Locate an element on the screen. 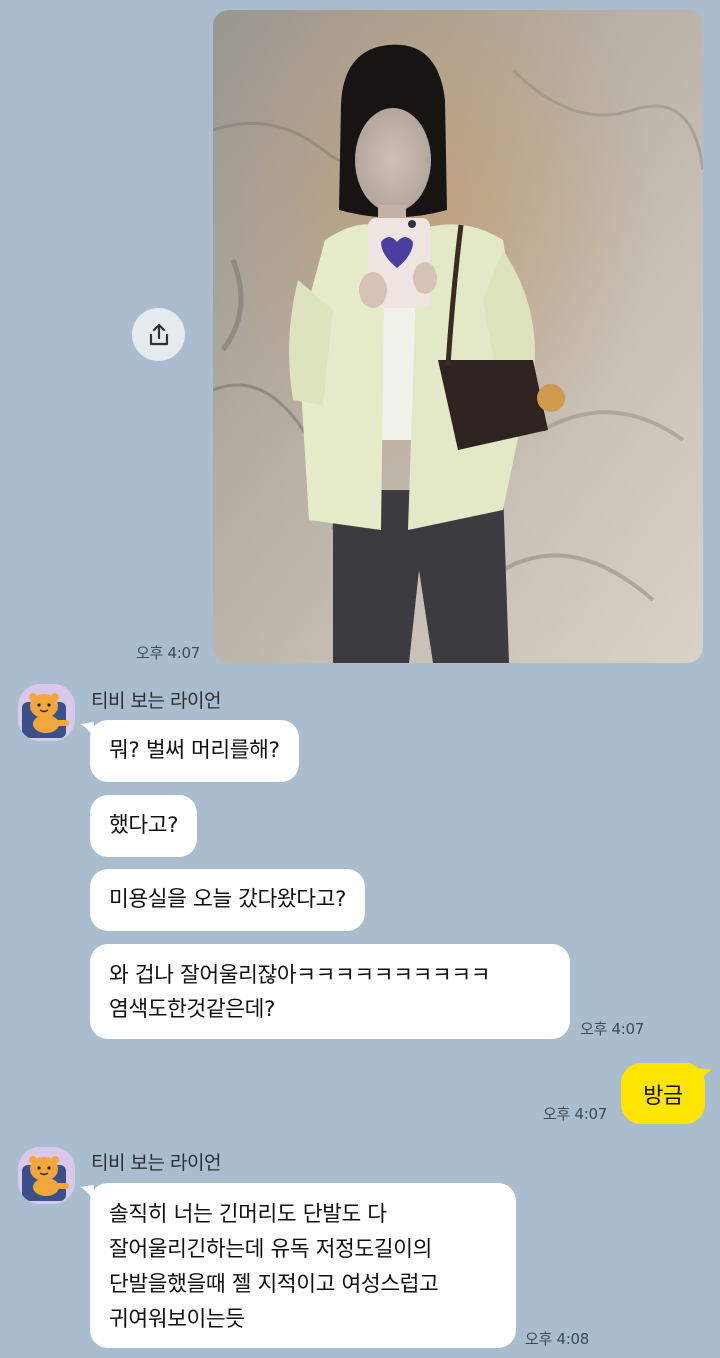 This screenshot has width=720, height=1358. message-bubble: 했다고? is located at coordinates (144, 826).